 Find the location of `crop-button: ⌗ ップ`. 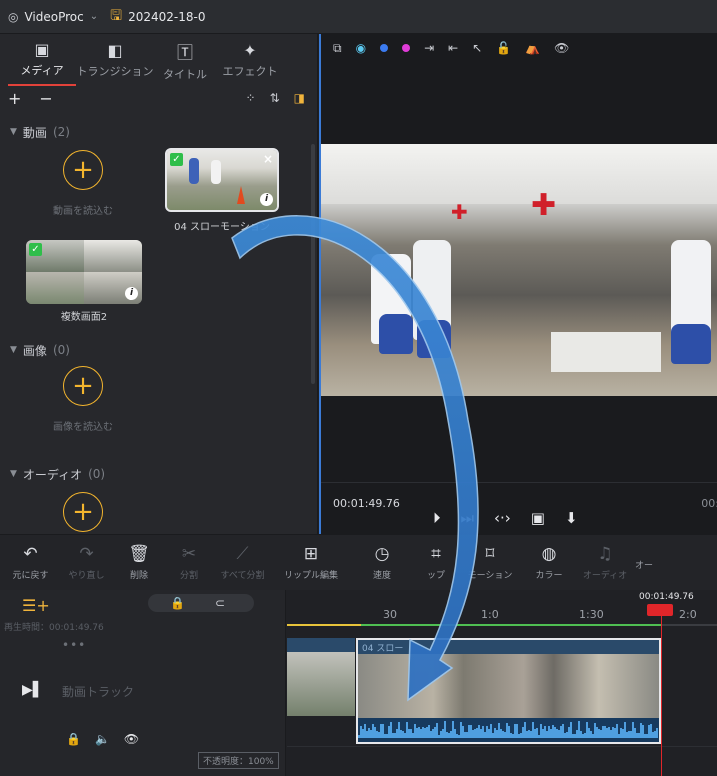

crop-button: ⌗ ップ is located at coordinates (436, 562).